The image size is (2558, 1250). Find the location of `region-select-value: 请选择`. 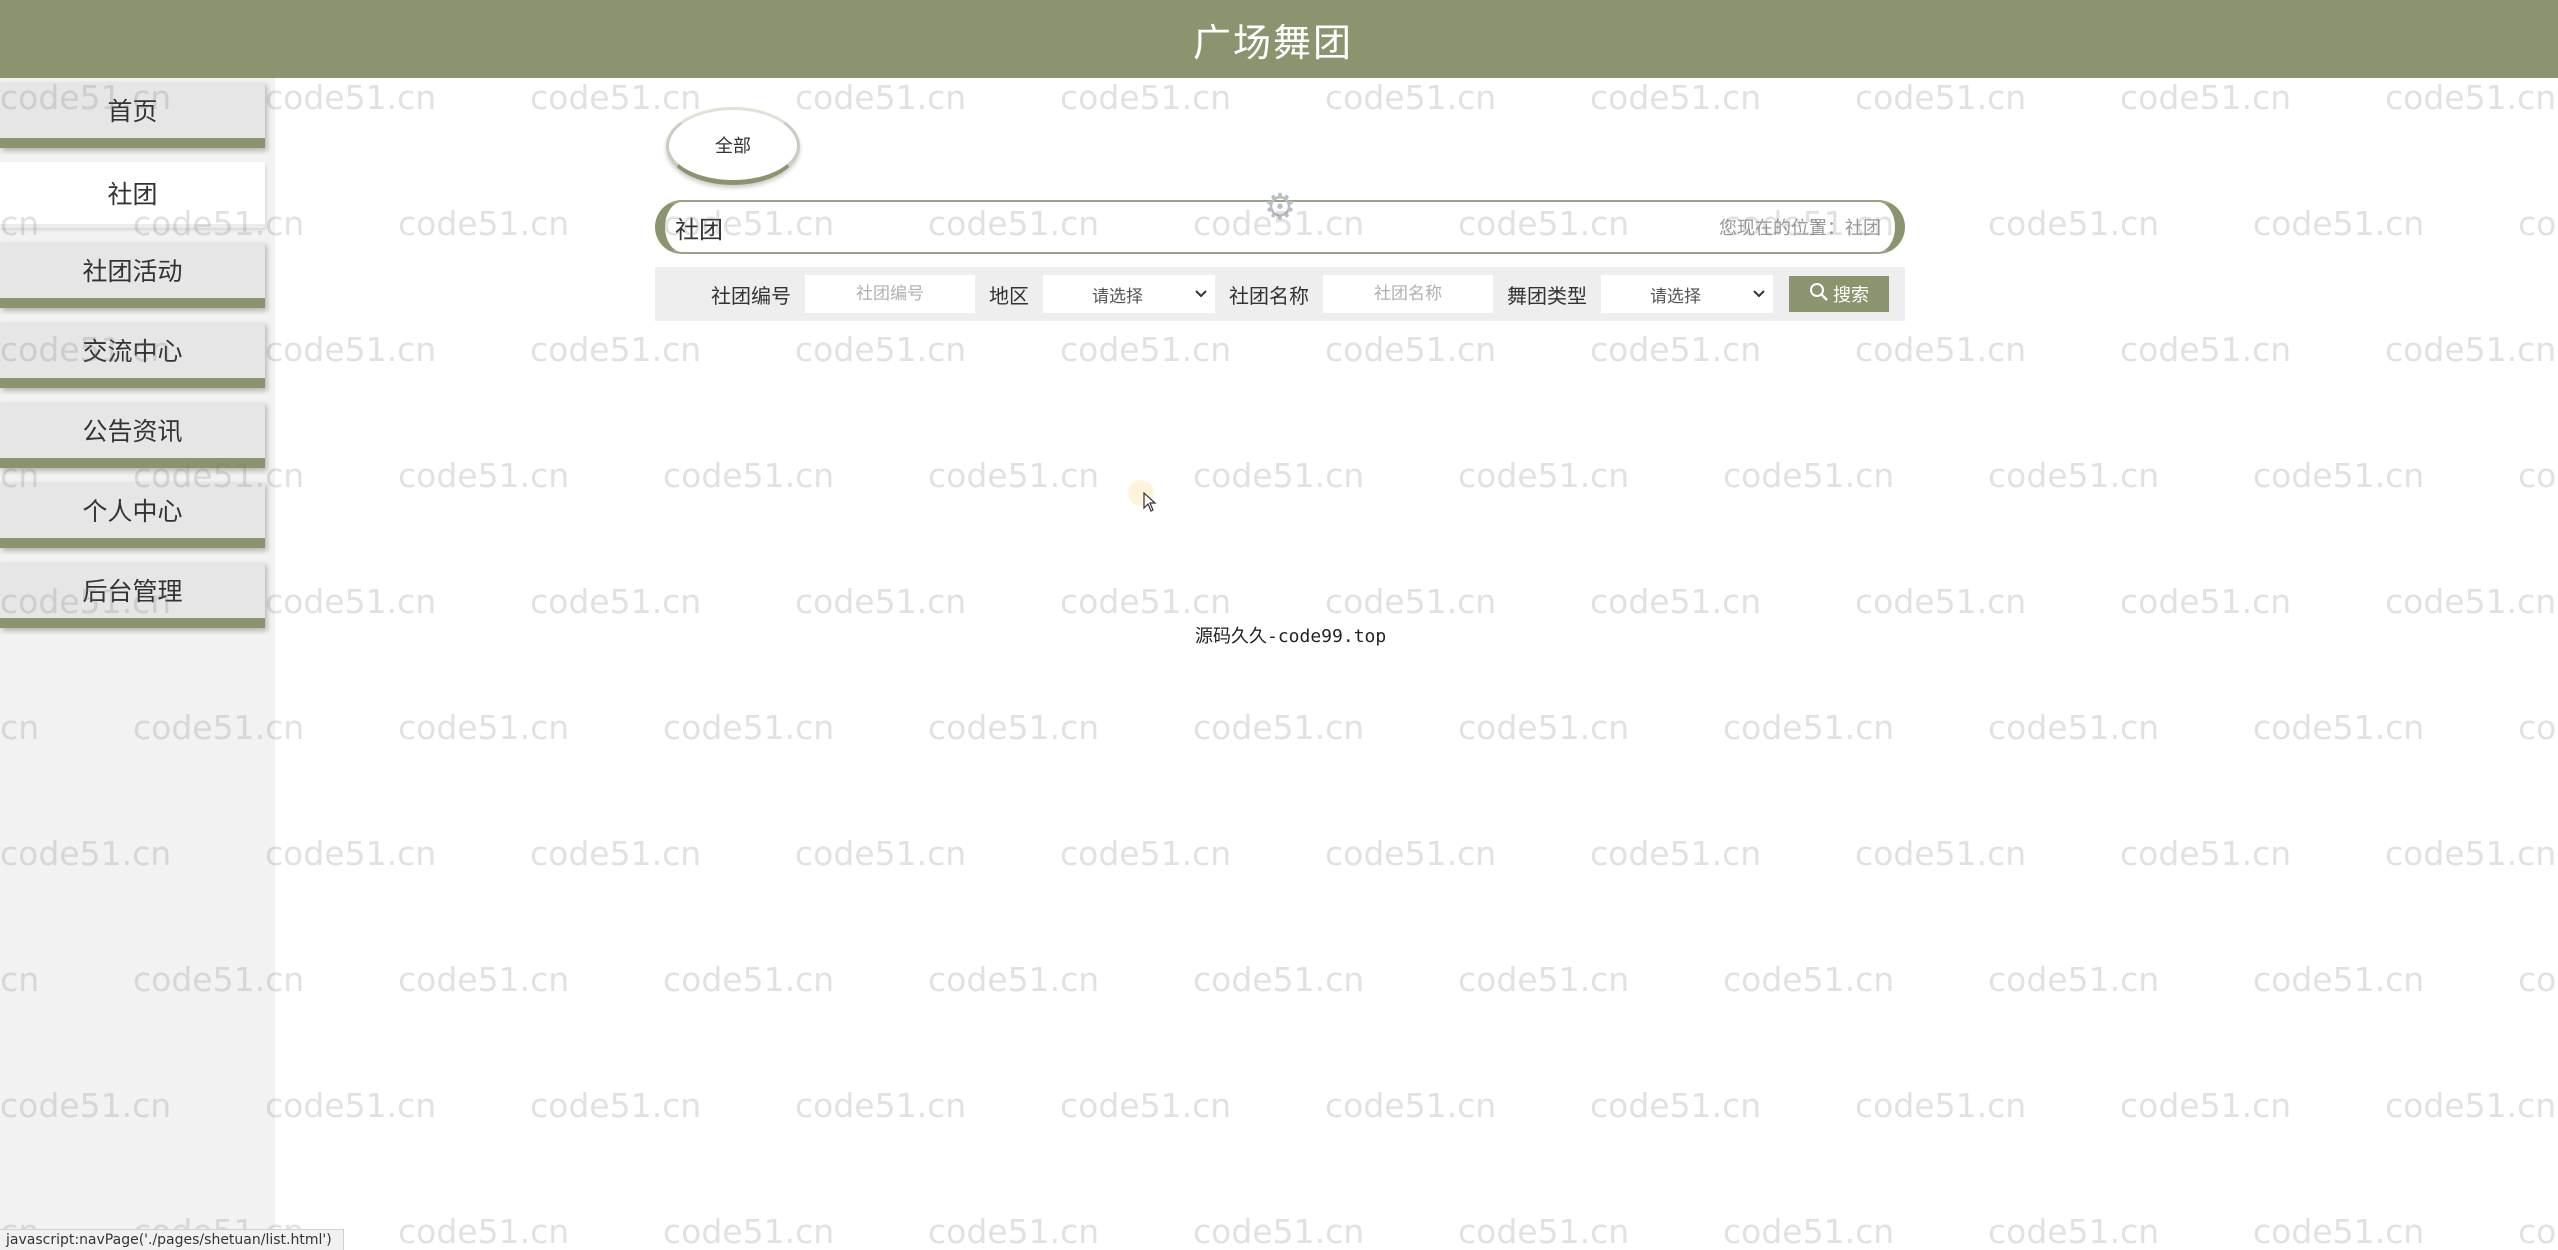

region-select-value: 请选择 is located at coordinates (1117, 296).